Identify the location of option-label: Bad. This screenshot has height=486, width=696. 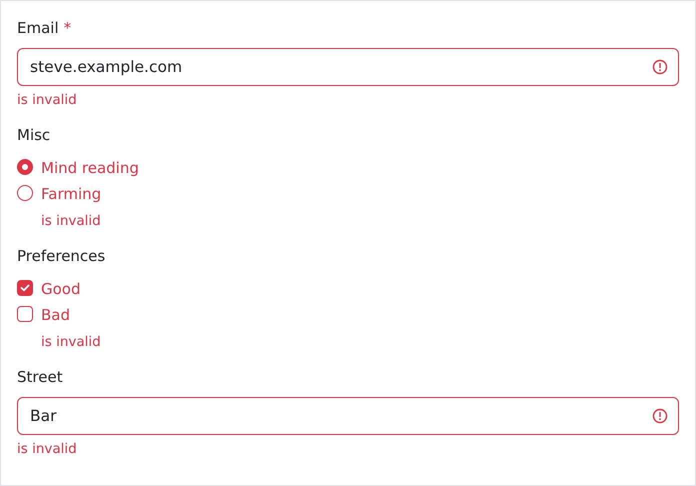
(55, 315).